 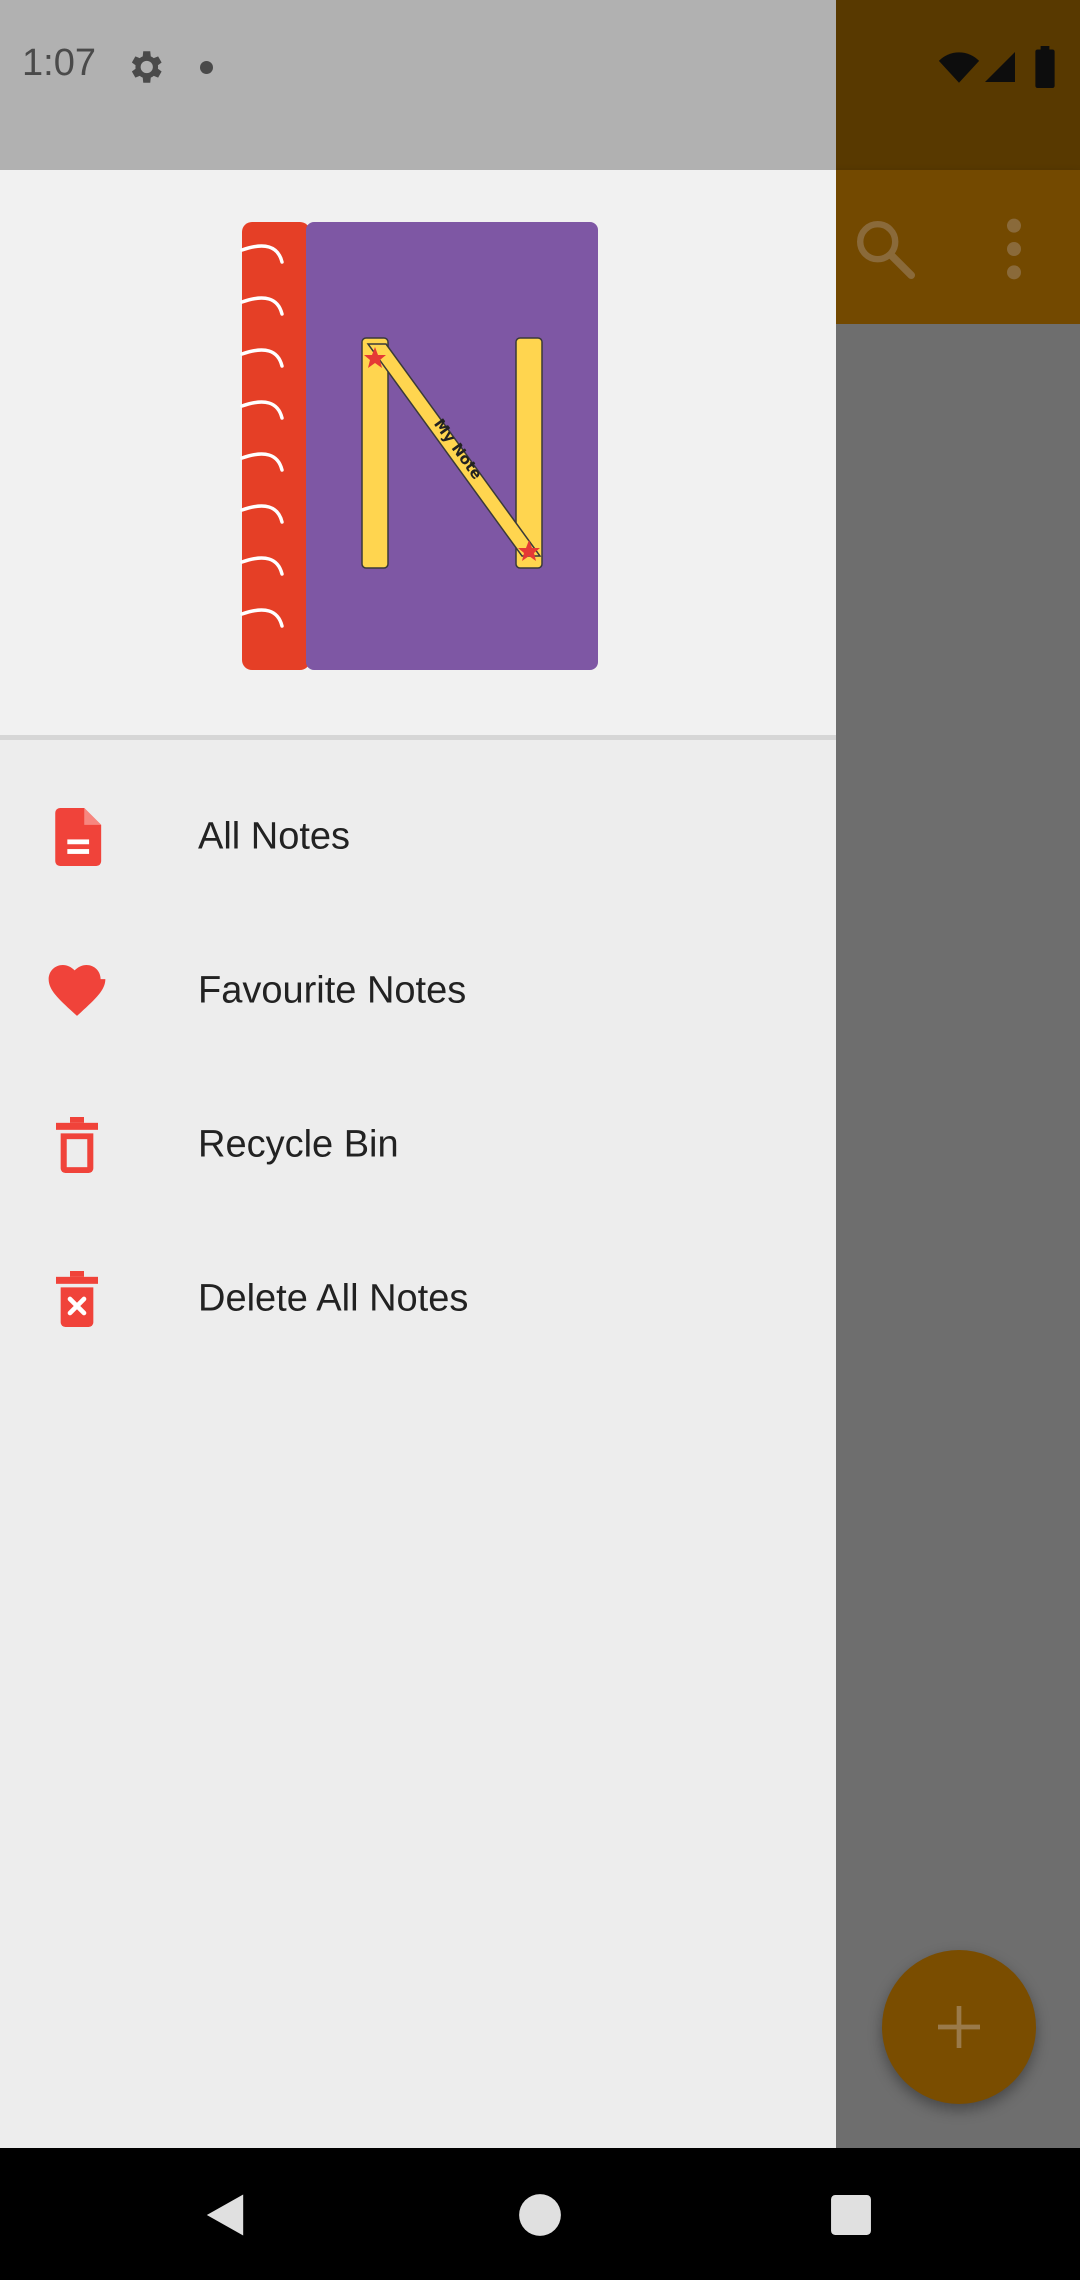 I want to click on menu-item-label: All Notes, so click(x=274, y=836).